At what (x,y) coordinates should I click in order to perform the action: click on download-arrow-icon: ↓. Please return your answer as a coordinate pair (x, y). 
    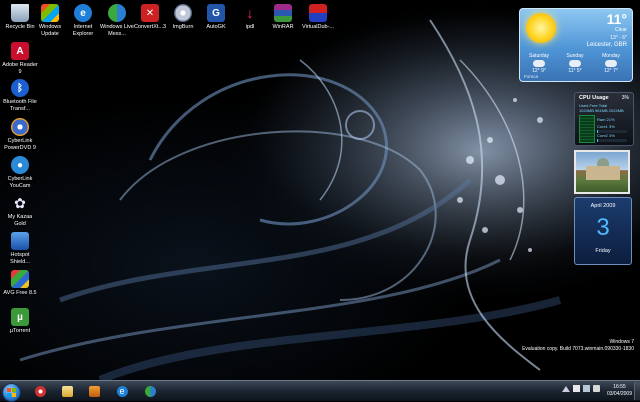
    Looking at the image, I should click on (250, 13).